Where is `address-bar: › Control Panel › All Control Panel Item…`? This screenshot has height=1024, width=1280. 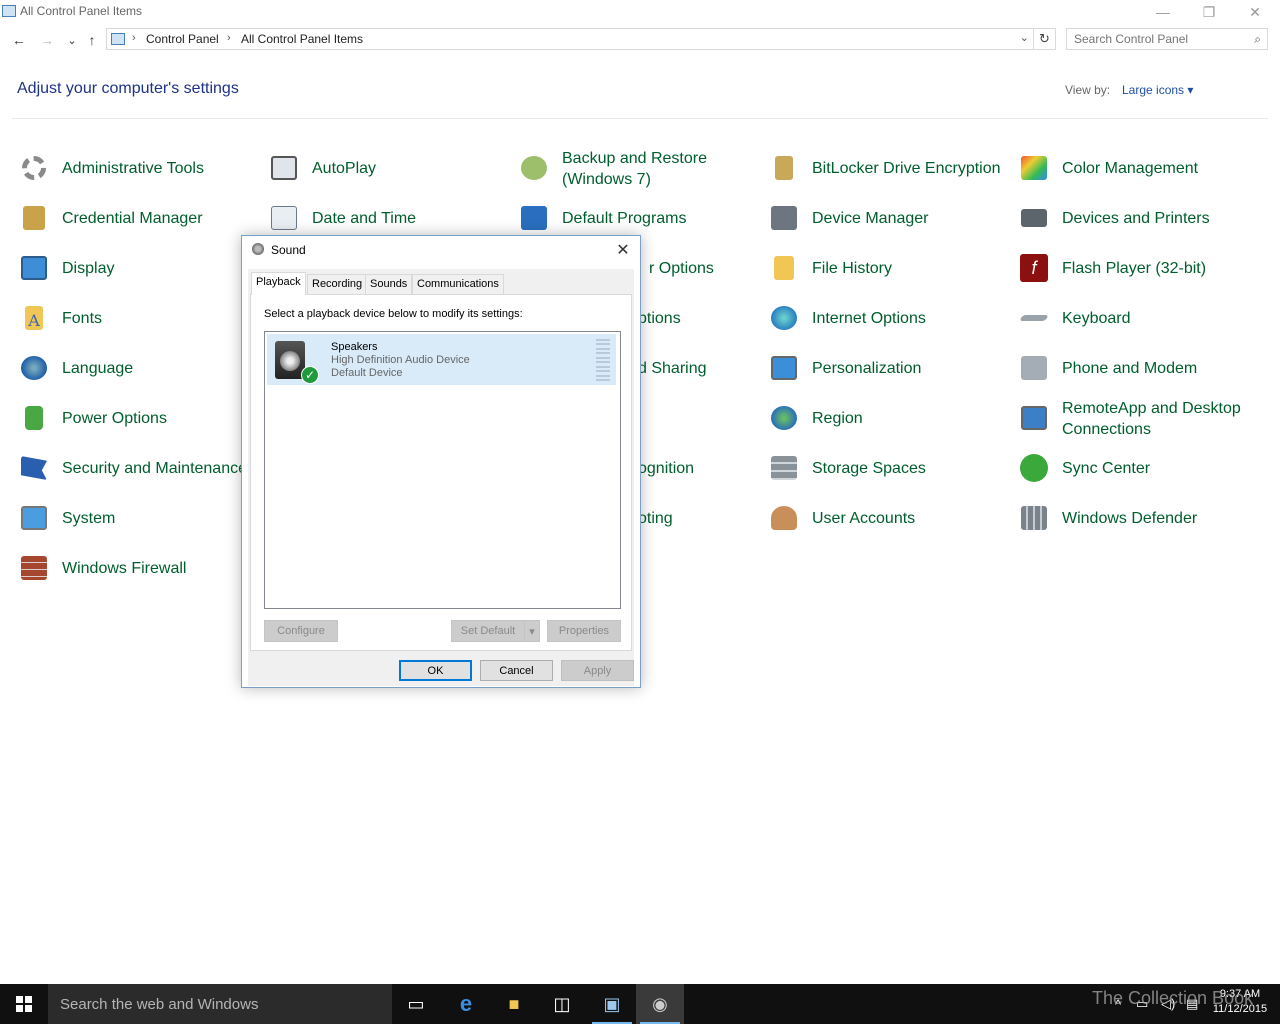 address-bar: › Control Panel › All Control Panel Item… is located at coordinates (570, 39).